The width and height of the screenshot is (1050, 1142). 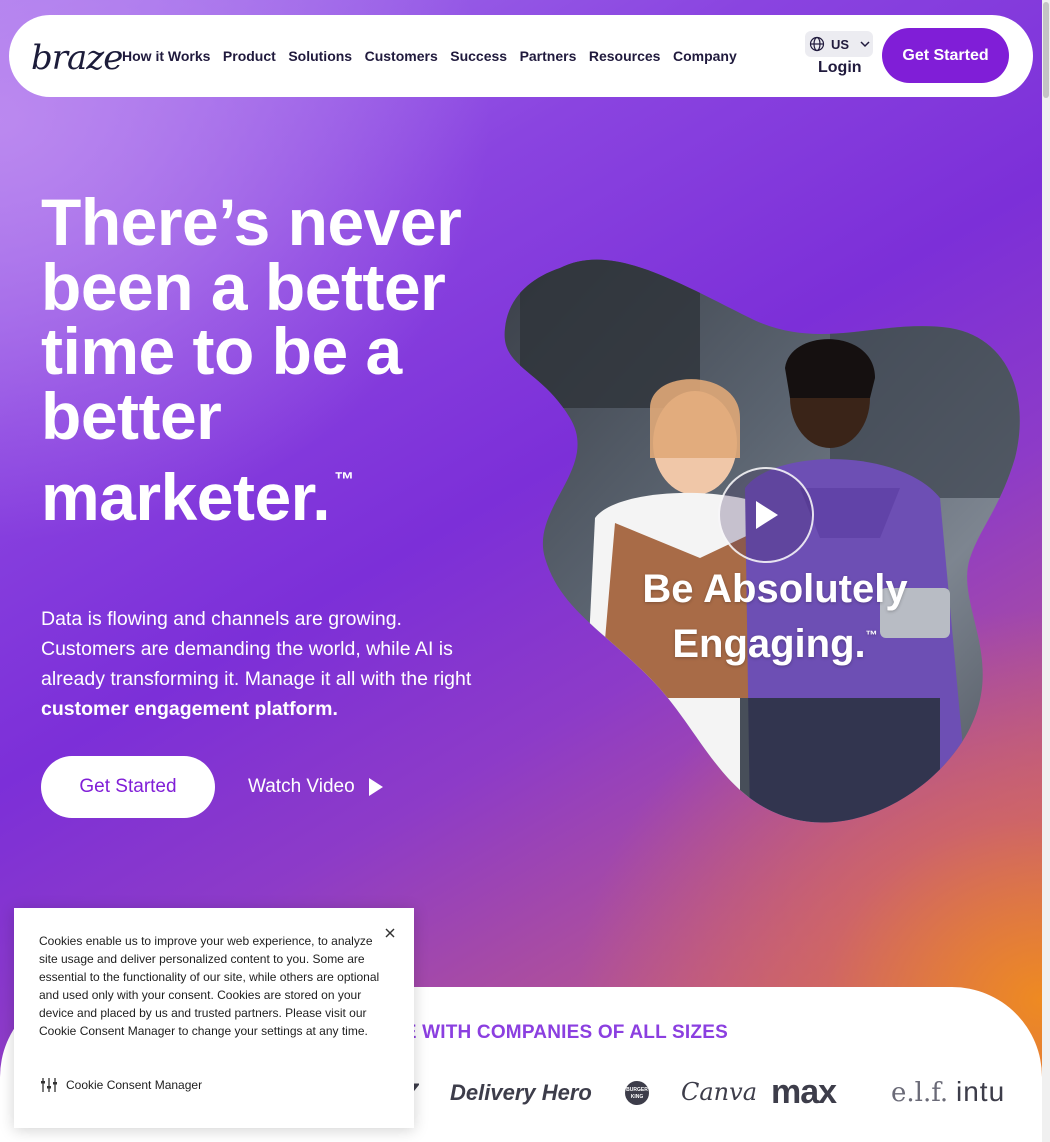 I want to click on nav-link-resources: Resources, so click(x=625, y=56).